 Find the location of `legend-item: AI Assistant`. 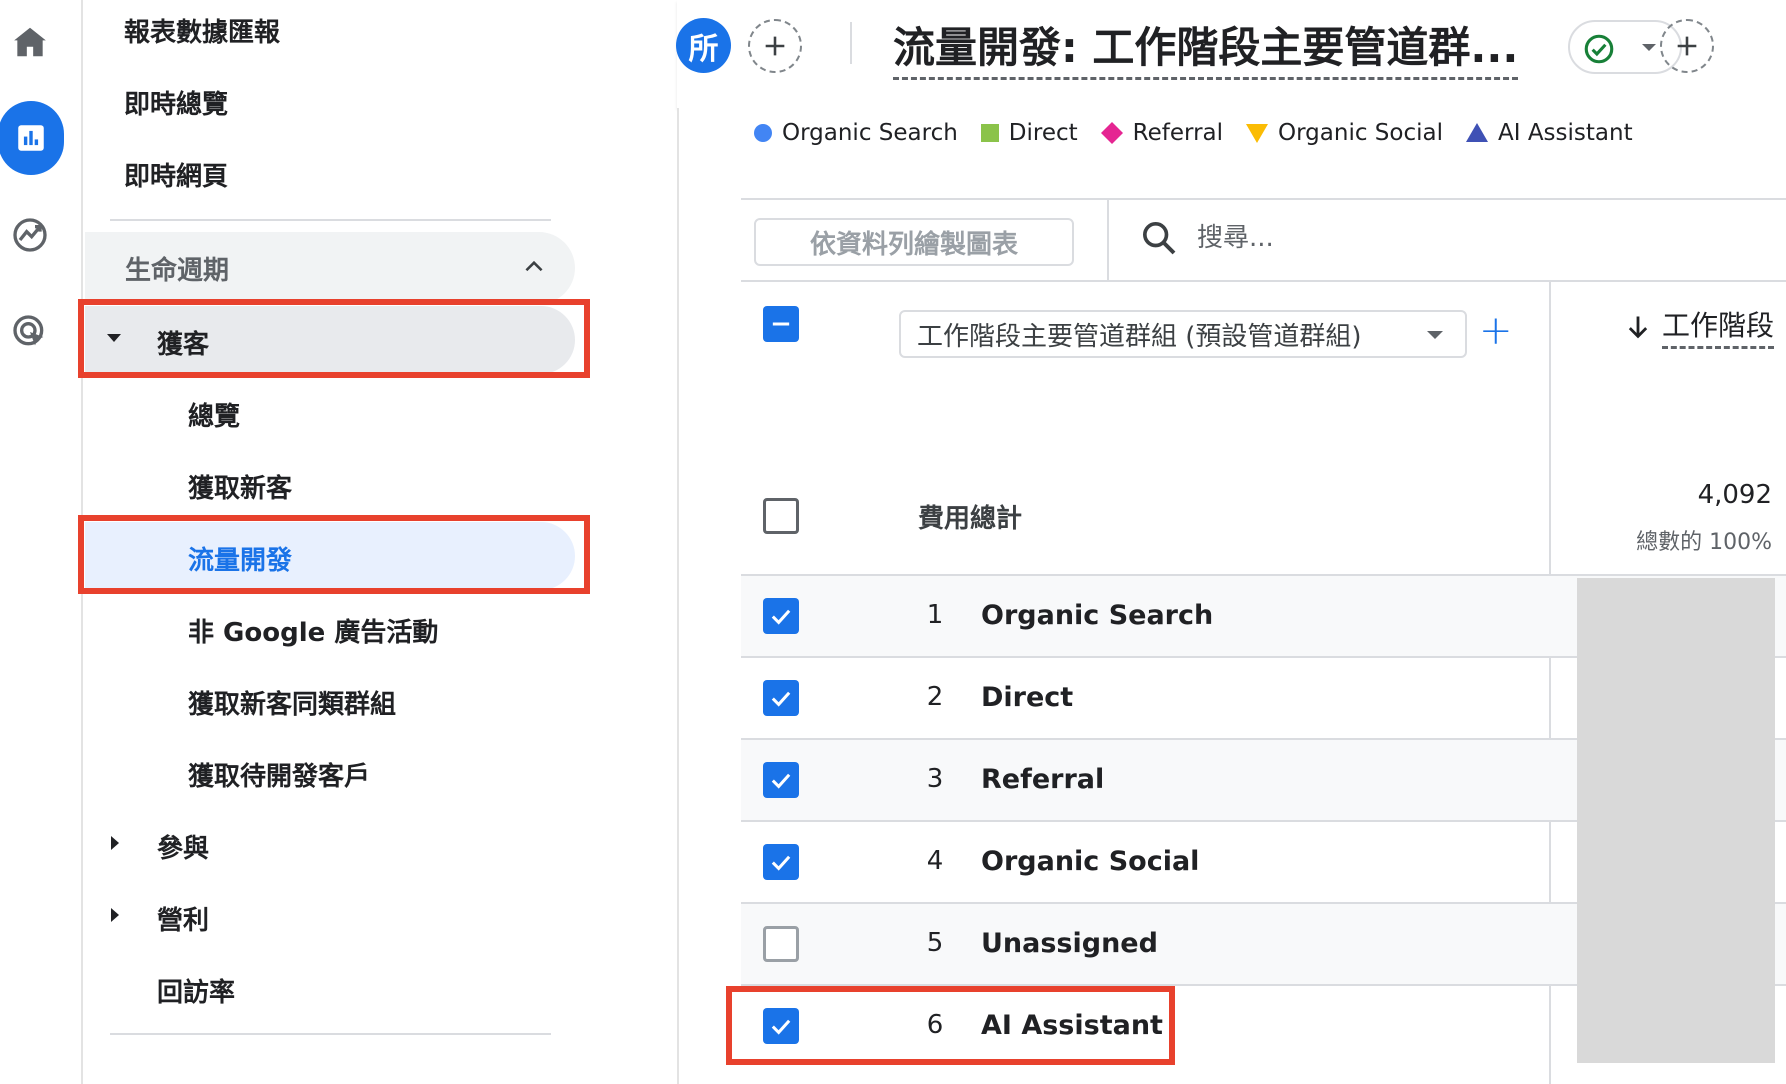

legend-item: AI Assistant is located at coordinates (1549, 133).